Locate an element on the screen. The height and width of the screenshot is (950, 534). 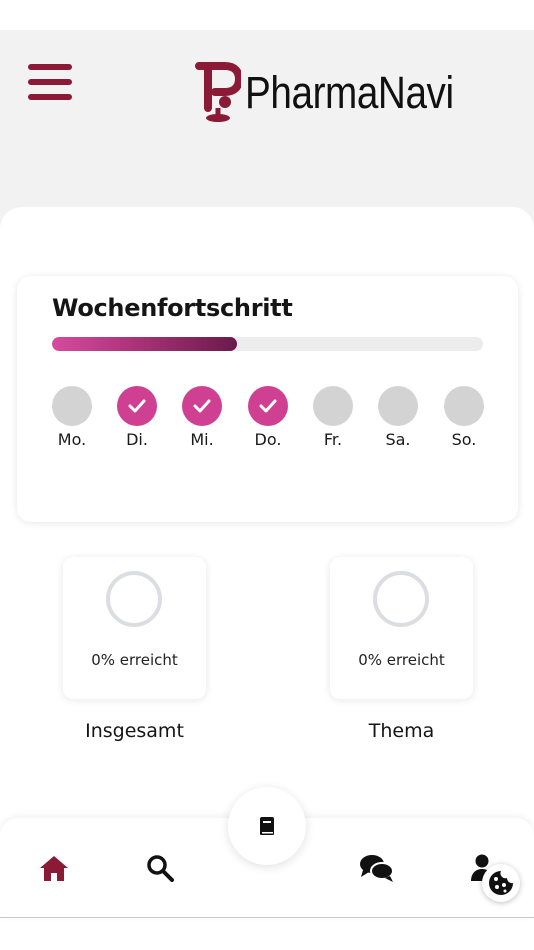
nav-home-button is located at coordinates (54, 868).